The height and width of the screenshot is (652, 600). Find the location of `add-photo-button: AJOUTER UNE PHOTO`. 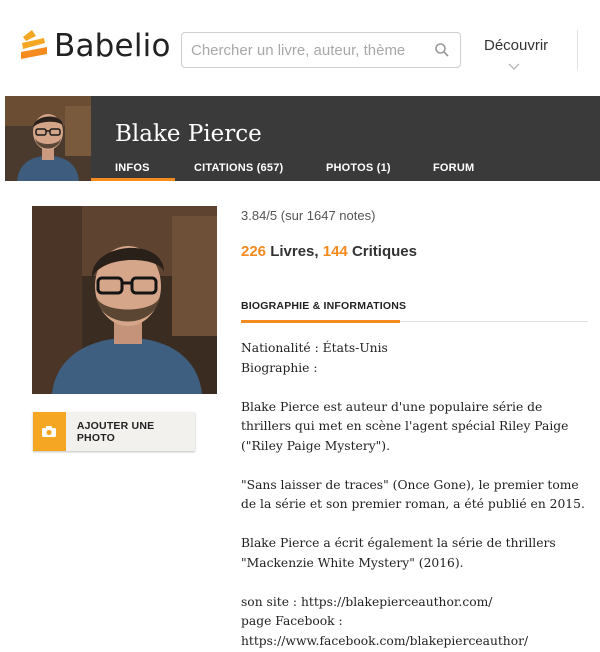

add-photo-button: AJOUTER UNE PHOTO is located at coordinates (114, 431).